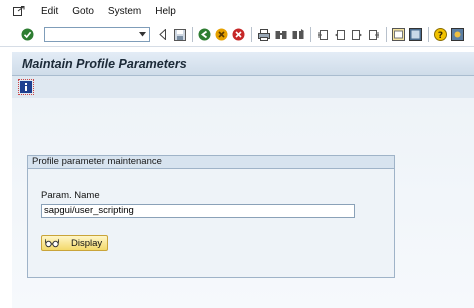 The image size is (474, 308). Describe the element at coordinates (457, 34) in the screenshot. I see `customize-layout-icon` at that location.